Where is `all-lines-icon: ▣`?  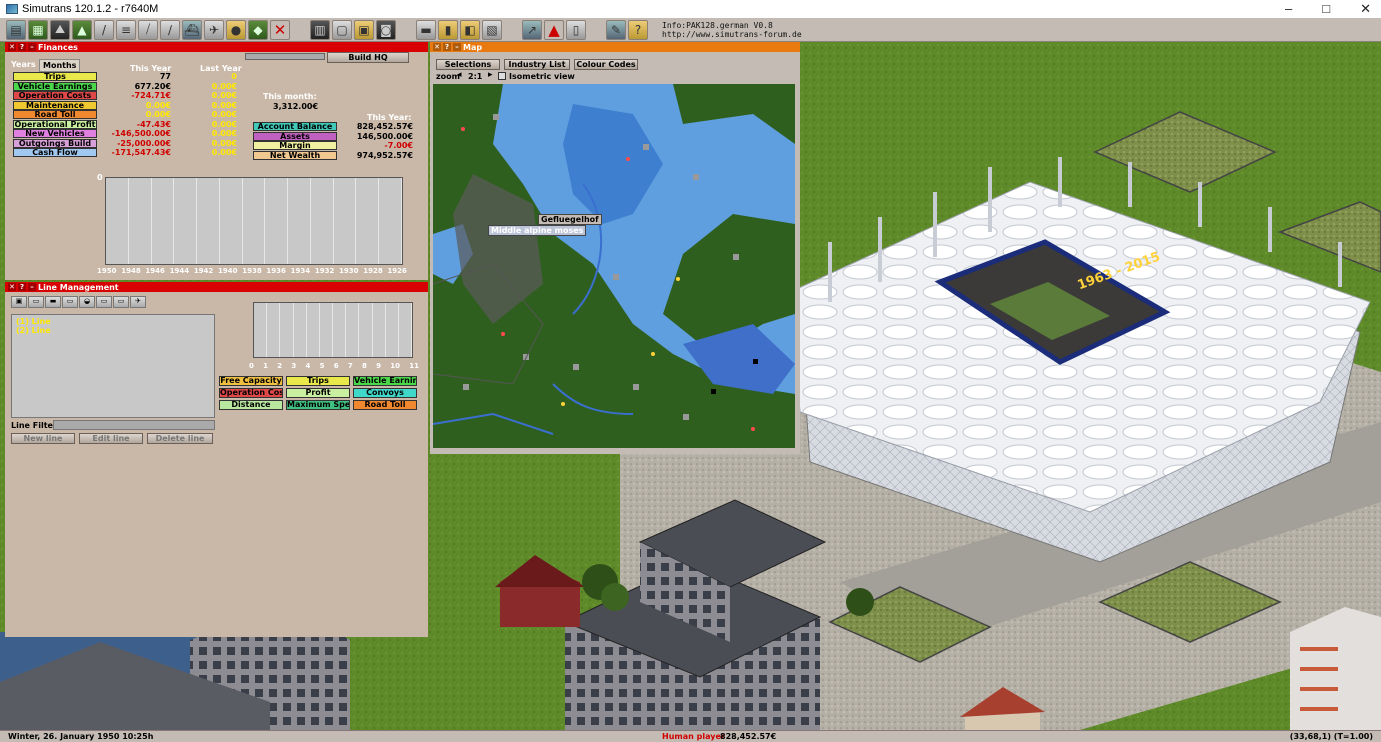
all-lines-icon: ▣ is located at coordinates (19, 302).